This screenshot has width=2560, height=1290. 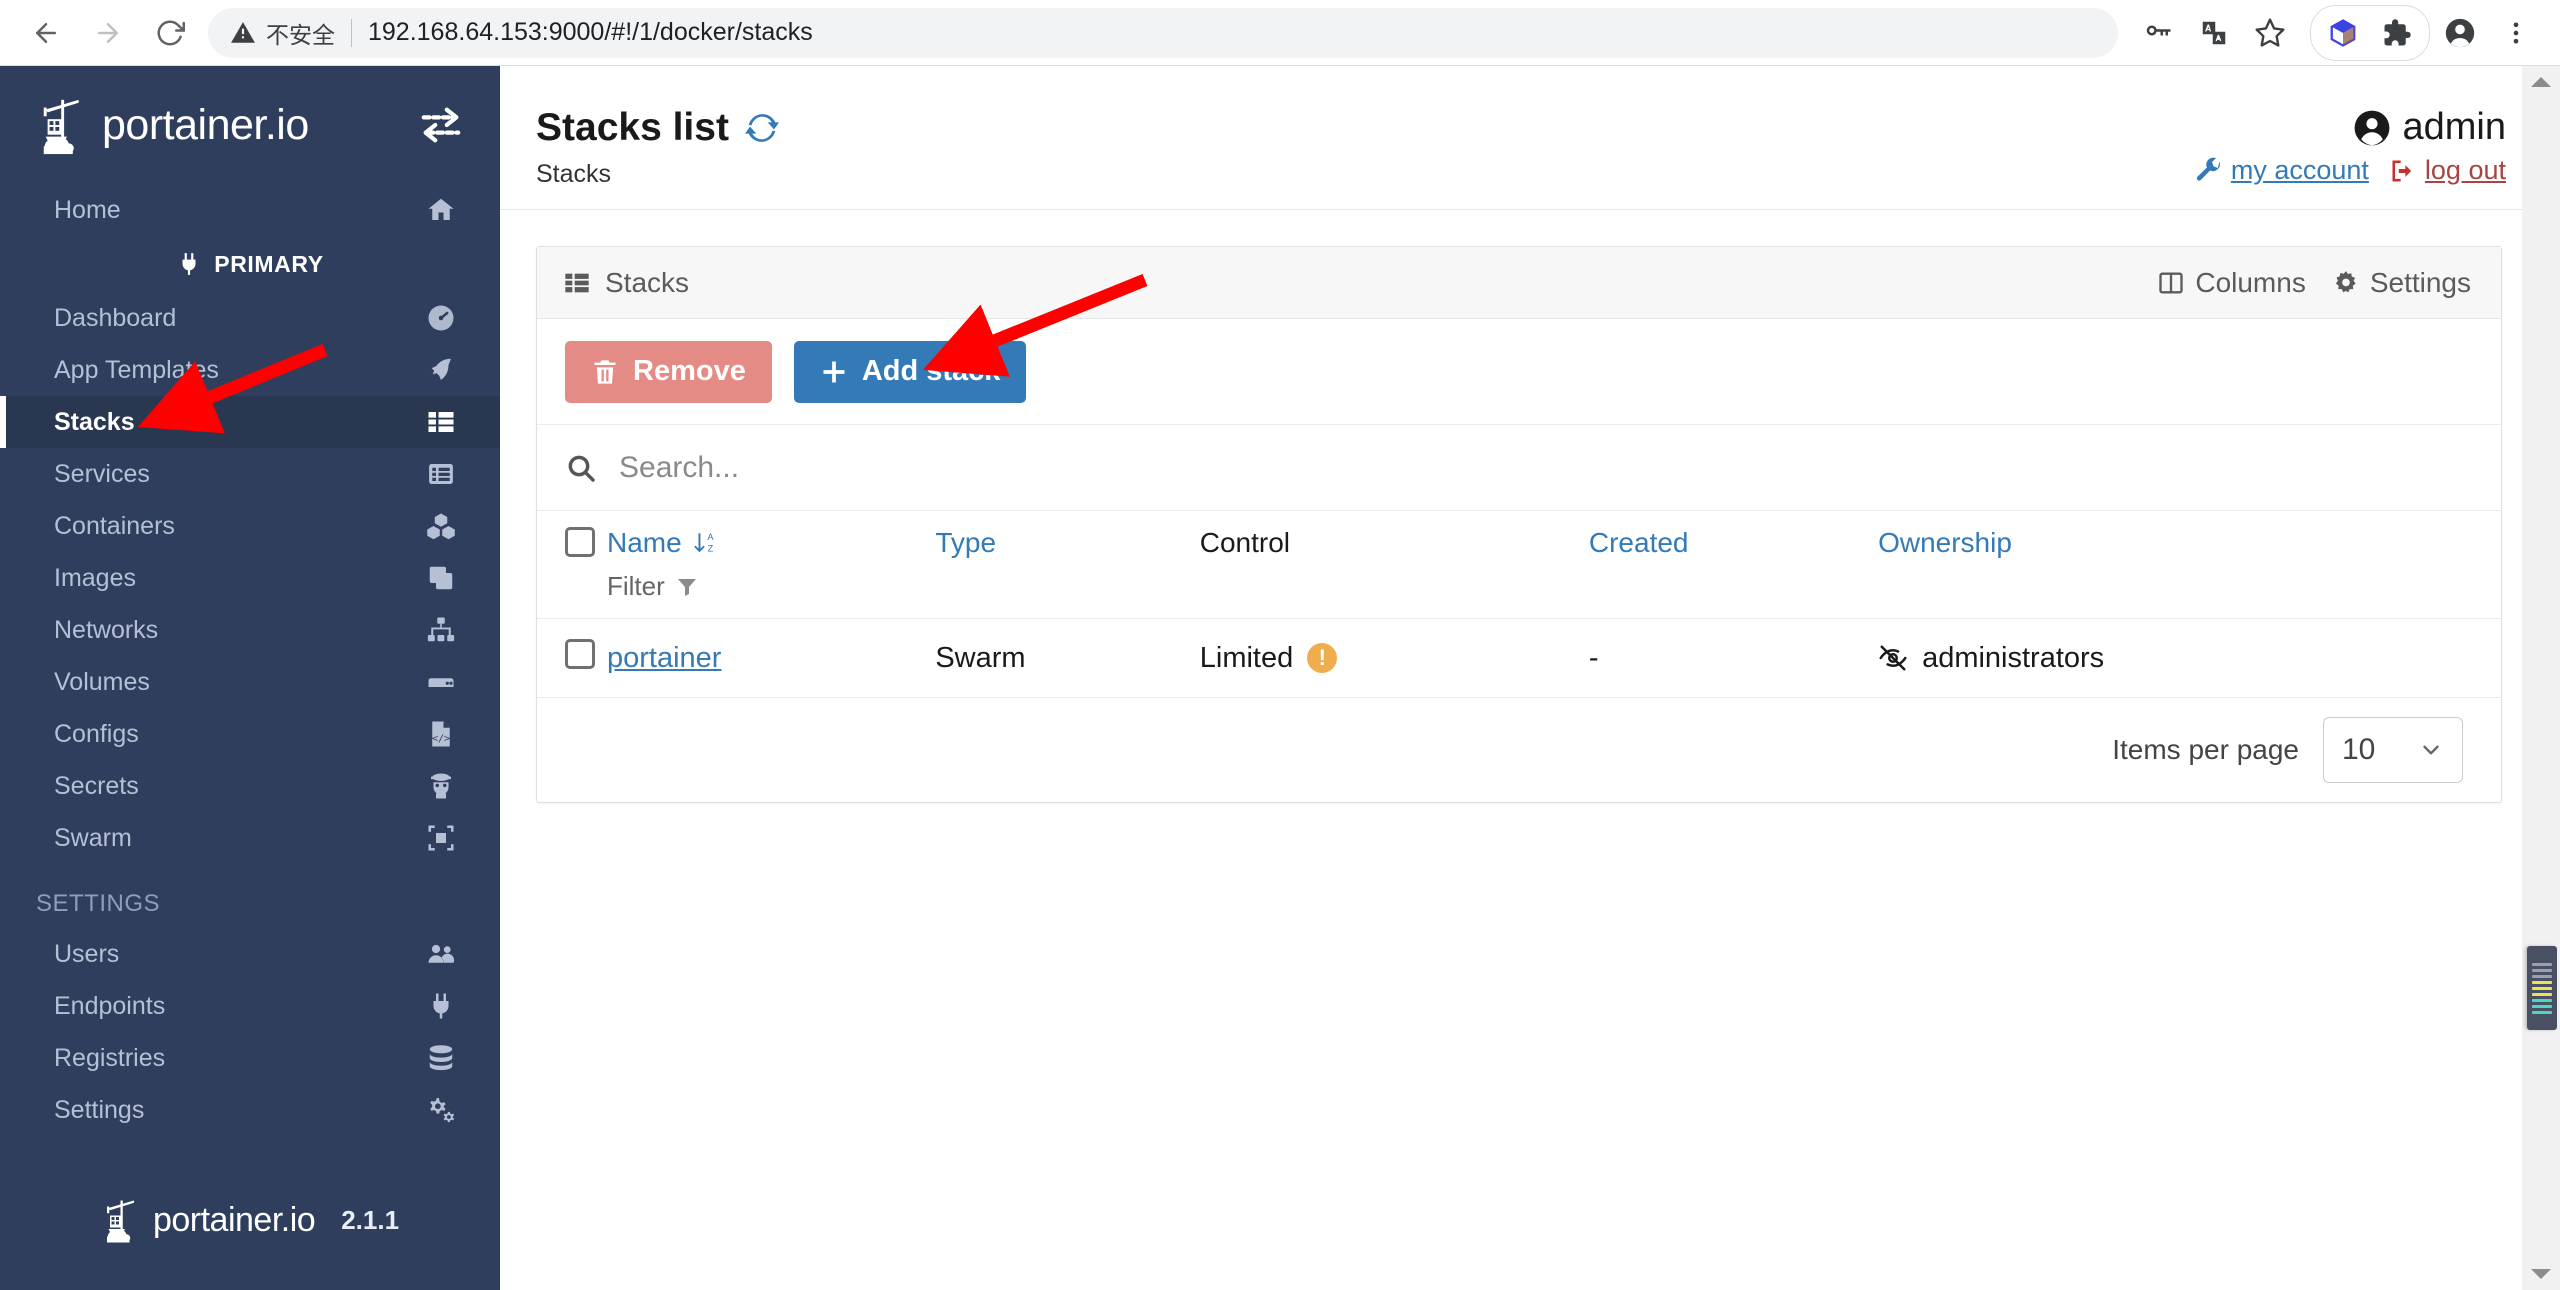 I want to click on scrollbar-thumb, so click(x=2542, y=988).